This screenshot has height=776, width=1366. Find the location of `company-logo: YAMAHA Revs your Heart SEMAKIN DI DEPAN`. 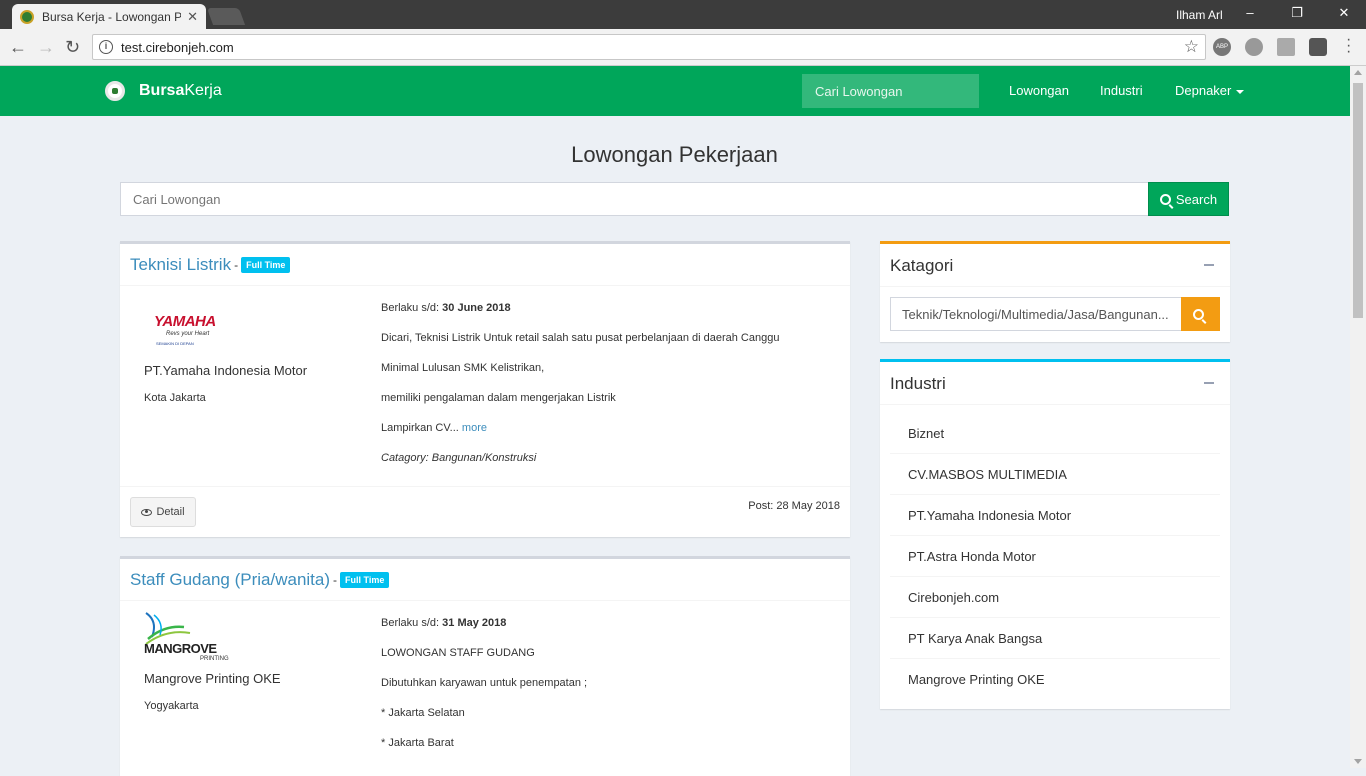

company-logo: YAMAHA Revs your Heart SEMAKIN DI DEPAN is located at coordinates (254, 328).